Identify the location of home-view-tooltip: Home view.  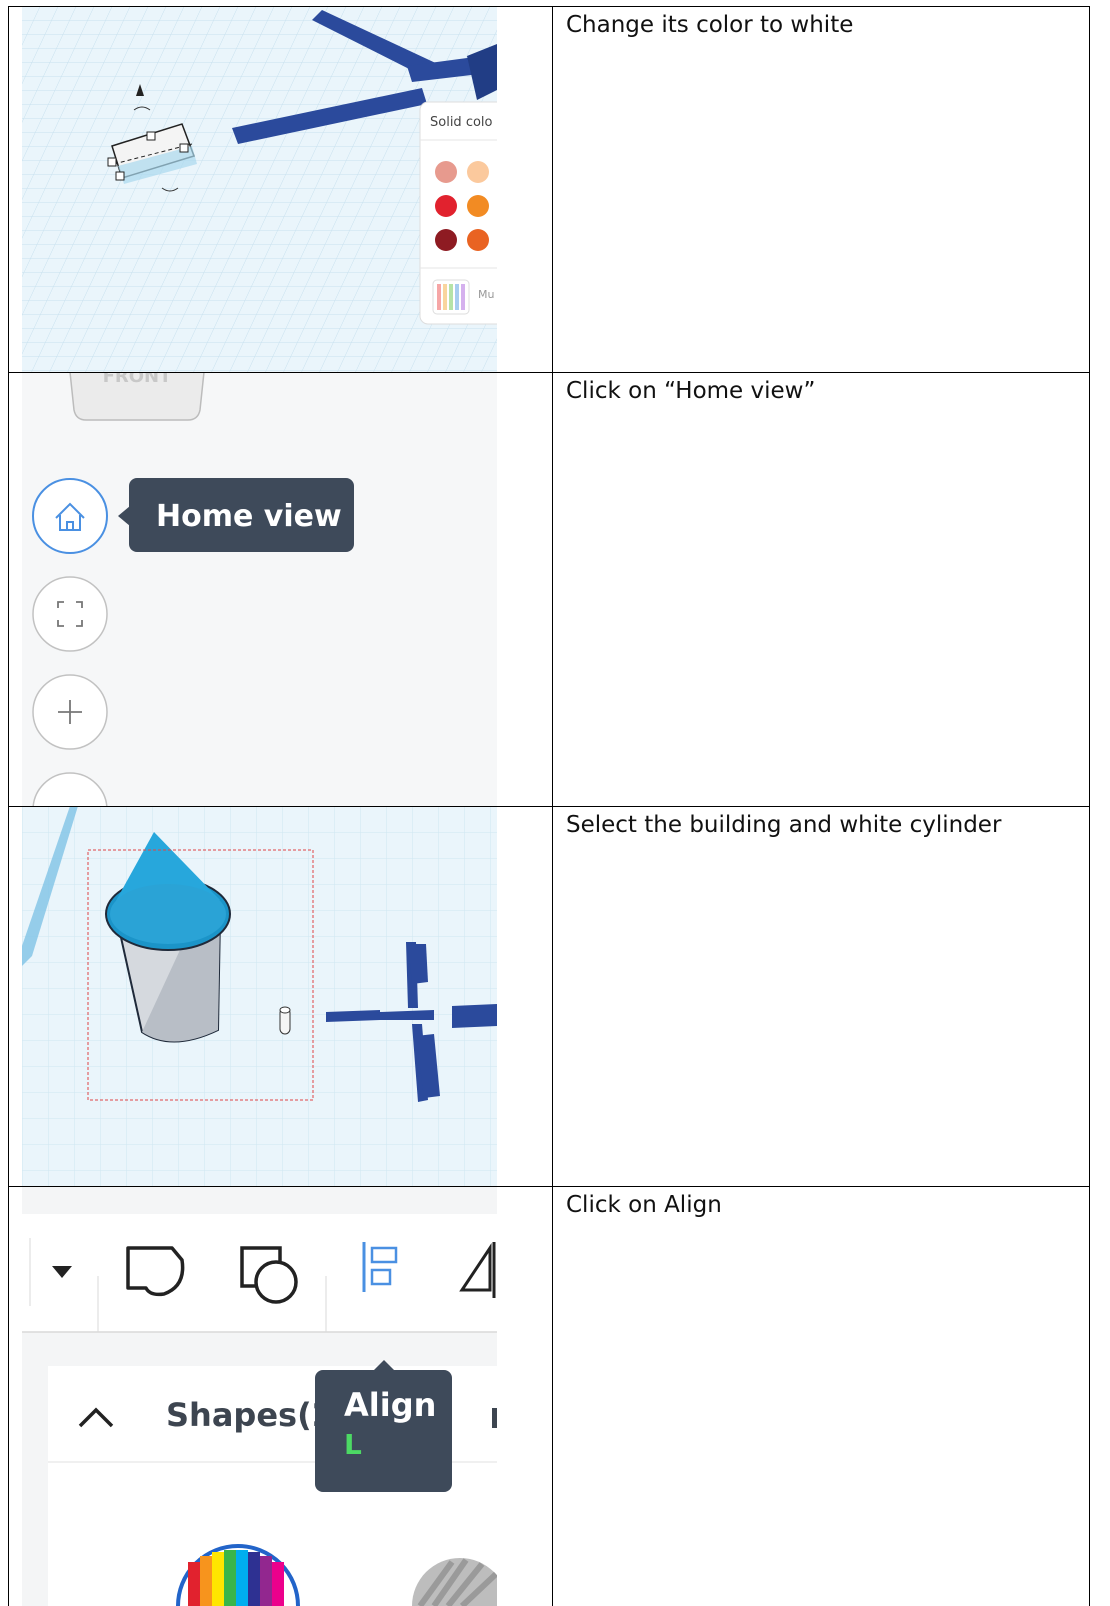
(236, 515).